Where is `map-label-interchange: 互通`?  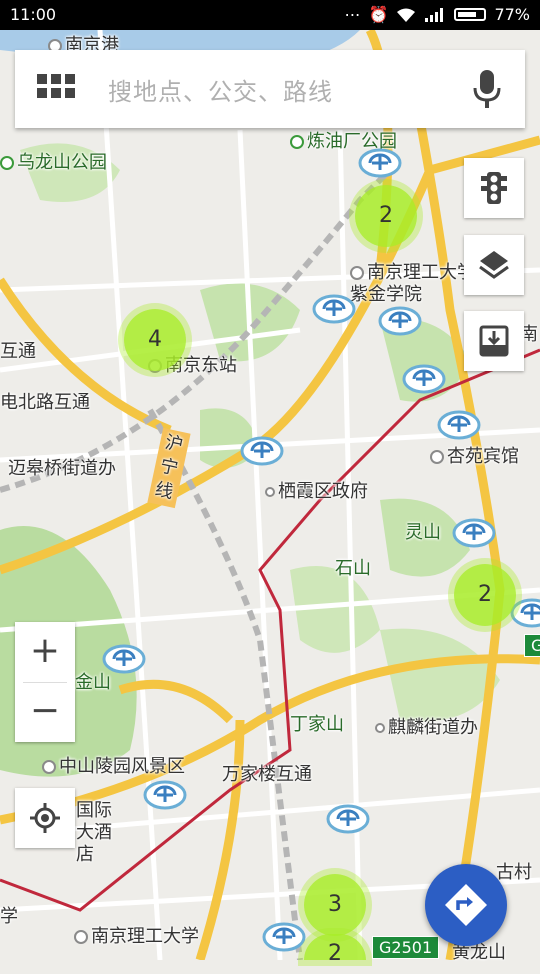 map-label-interchange: 互通 is located at coordinates (18, 351).